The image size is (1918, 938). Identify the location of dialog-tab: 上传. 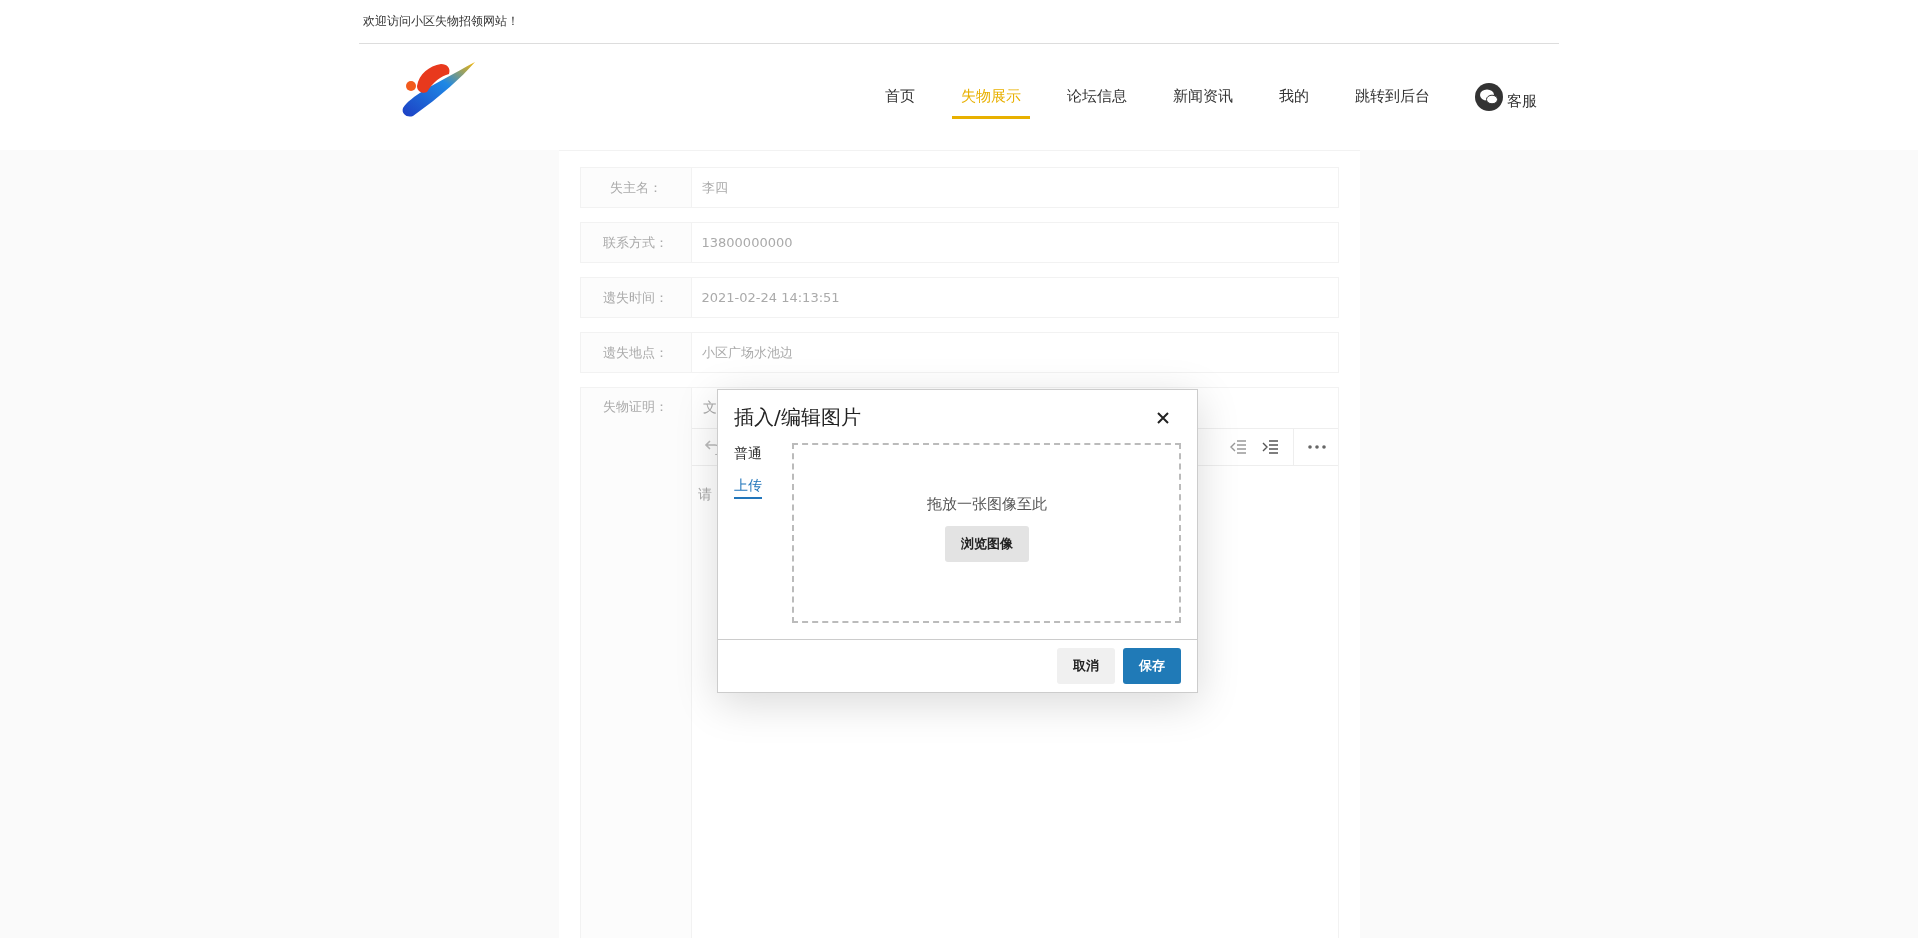
(748, 488).